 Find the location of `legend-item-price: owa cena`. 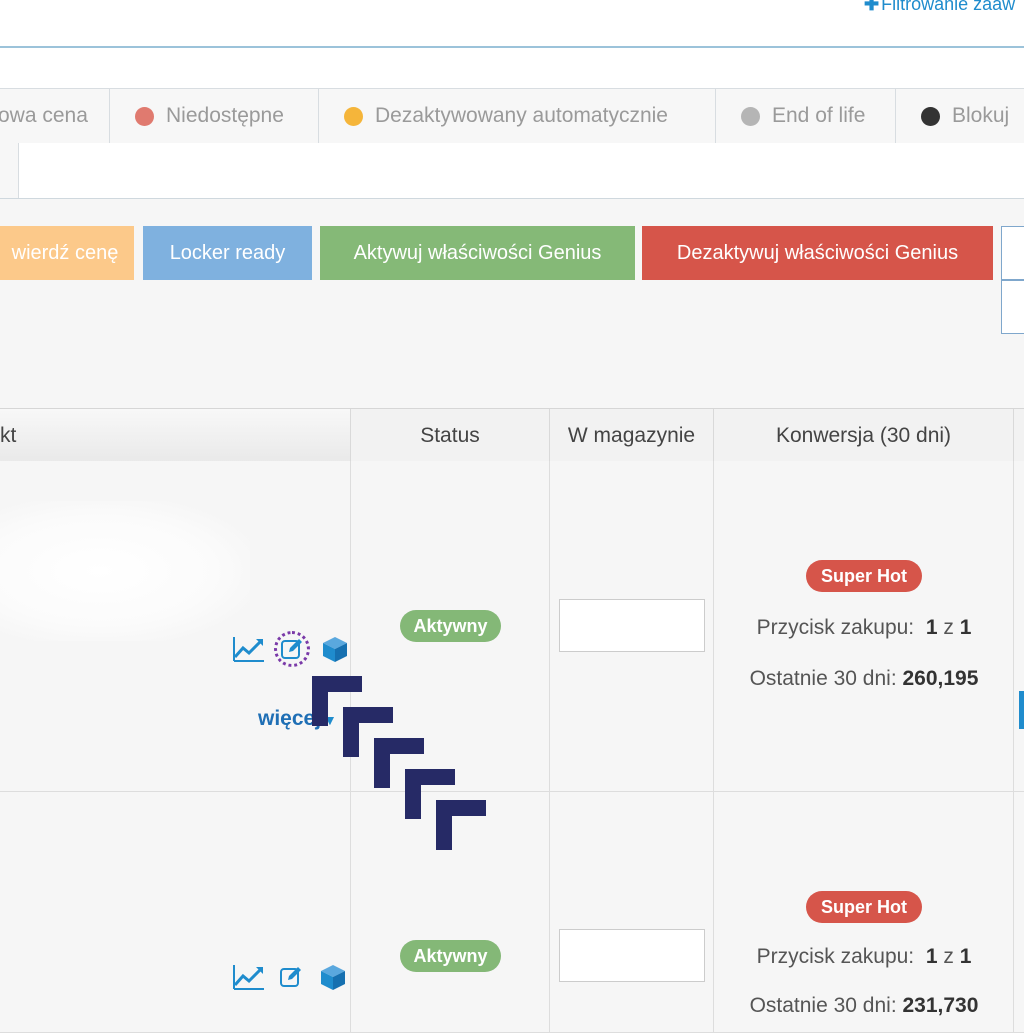

legend-item-price: owa cena is located at coordinates (55, 116).